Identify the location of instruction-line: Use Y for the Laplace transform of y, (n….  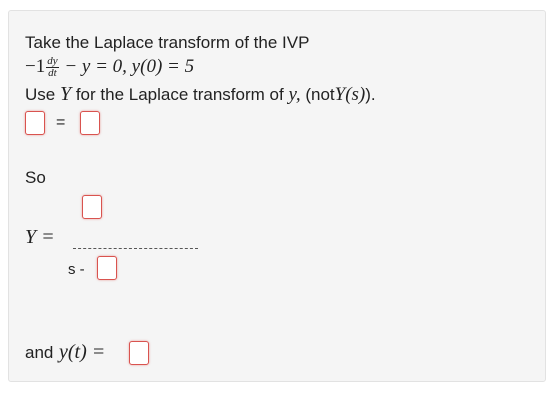
(200, 94).